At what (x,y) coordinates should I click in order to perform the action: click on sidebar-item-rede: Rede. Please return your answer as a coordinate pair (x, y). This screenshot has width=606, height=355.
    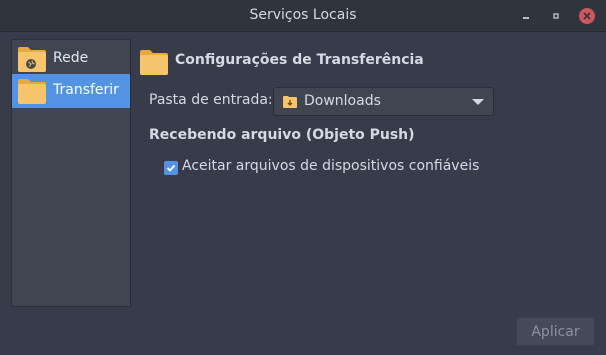
    Looking at the image, I should click on (71, 59).